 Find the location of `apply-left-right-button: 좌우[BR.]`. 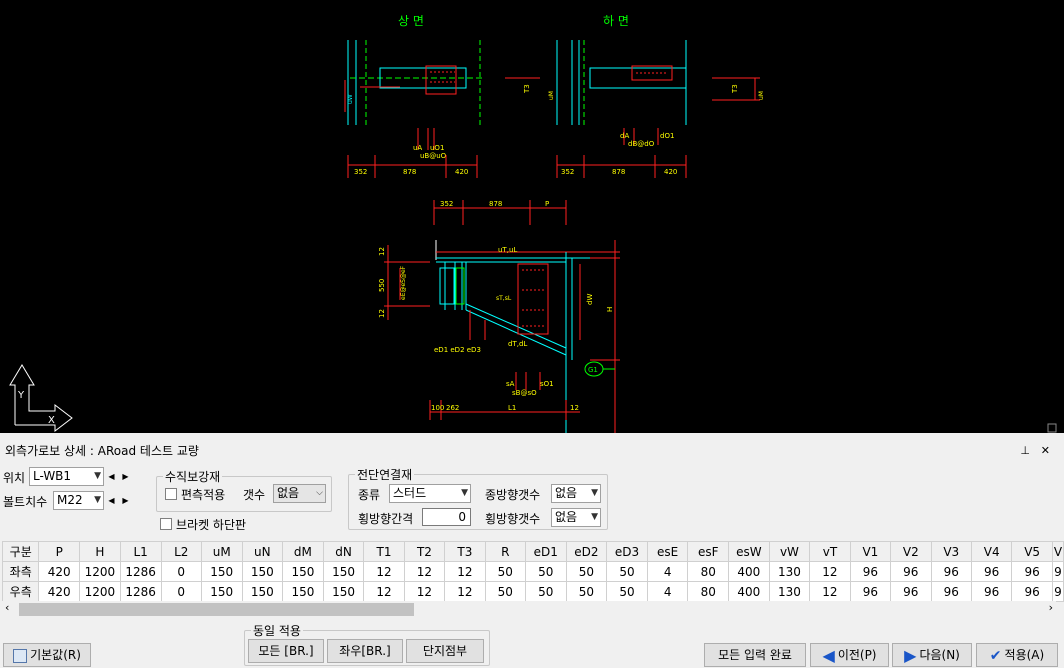

apply-left-right-button: 좌우[BR.] is located at coordinates (365, 651).